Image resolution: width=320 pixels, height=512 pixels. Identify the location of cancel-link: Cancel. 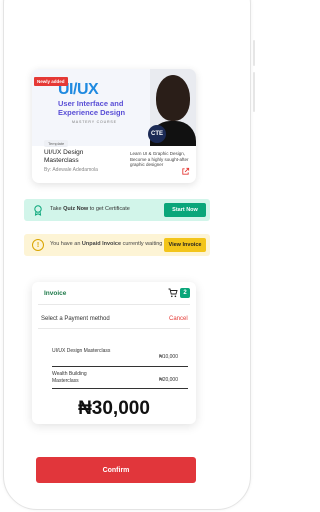
(178, 319).